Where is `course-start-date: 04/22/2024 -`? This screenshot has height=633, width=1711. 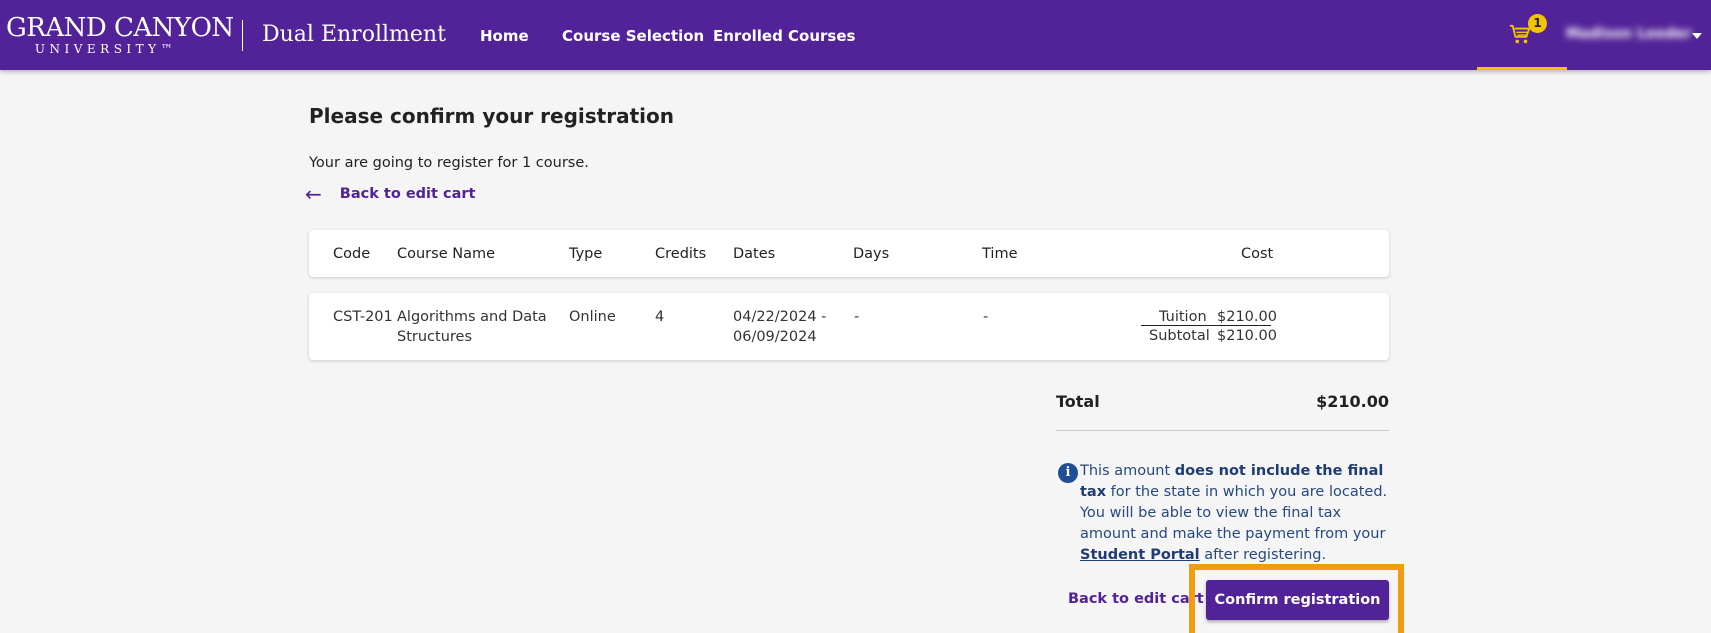
course-start-date: 04/22/2024 - is located at coordinates (780, 317).